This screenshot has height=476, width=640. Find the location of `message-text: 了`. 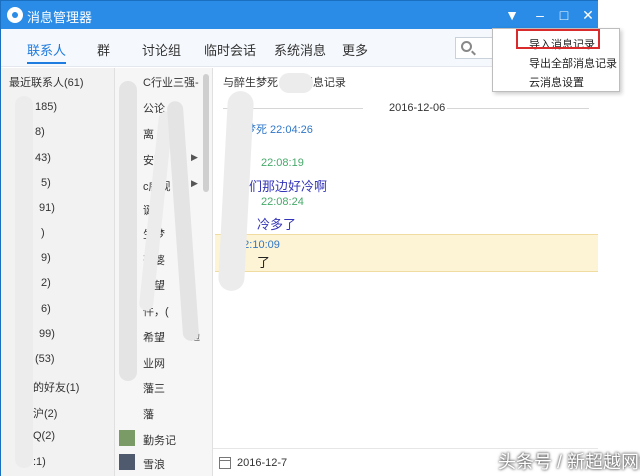

message-text: 了 is located at coordinates (264, 262).